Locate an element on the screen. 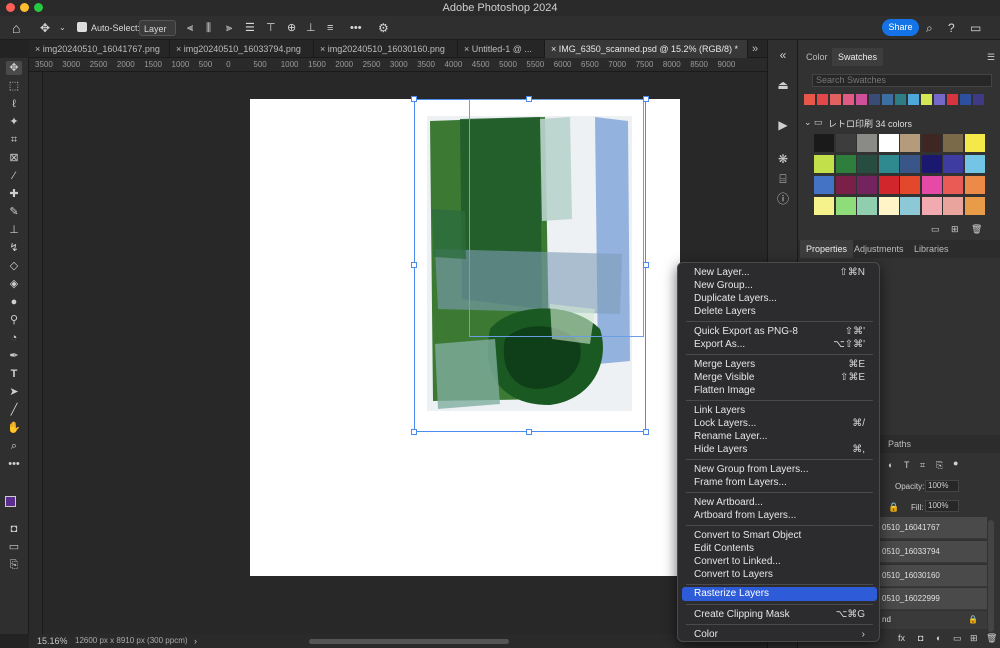 This screenshot has height=648, width=1000. menu-item-link-layers: Link Layers is located at coordinates (779, 410).